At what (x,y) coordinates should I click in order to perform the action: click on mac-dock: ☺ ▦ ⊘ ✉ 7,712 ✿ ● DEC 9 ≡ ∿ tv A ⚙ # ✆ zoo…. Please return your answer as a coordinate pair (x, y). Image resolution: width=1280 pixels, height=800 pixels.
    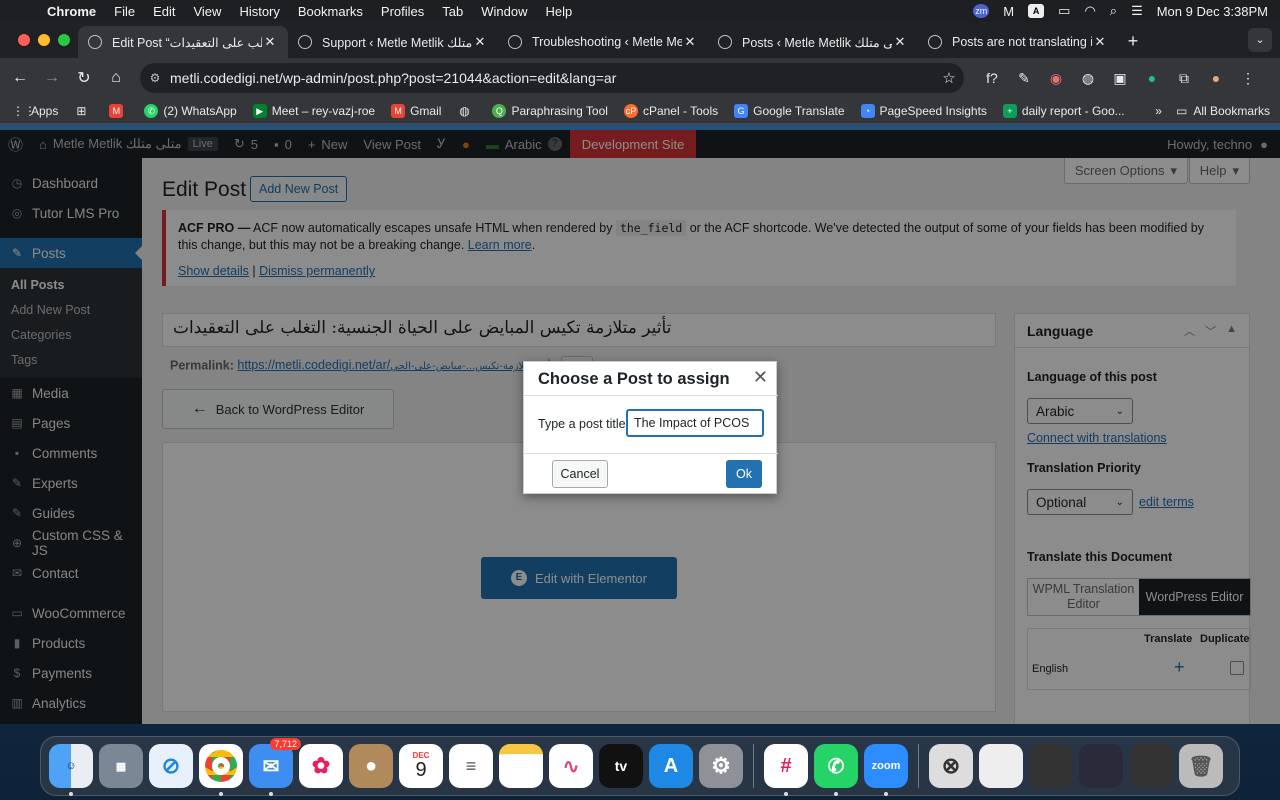
    Looking at the image, I should click on (640, 766).